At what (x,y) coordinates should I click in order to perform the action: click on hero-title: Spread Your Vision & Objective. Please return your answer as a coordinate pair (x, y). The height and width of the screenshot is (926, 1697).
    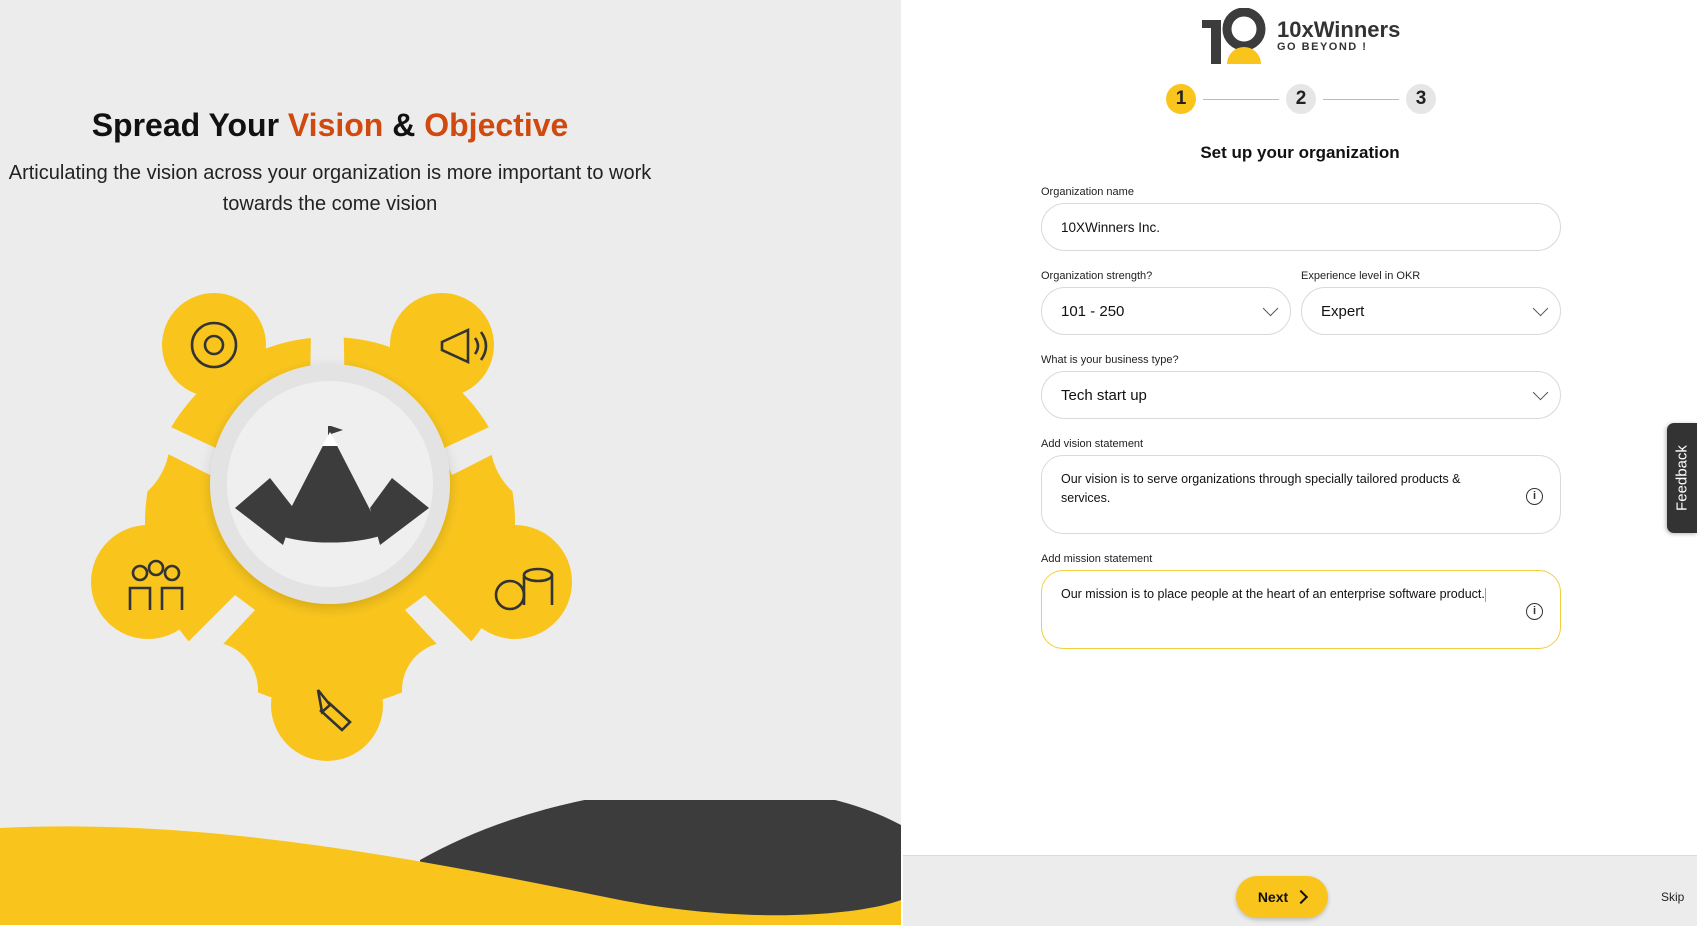
    Looking at the image, I should click on (330, 125).